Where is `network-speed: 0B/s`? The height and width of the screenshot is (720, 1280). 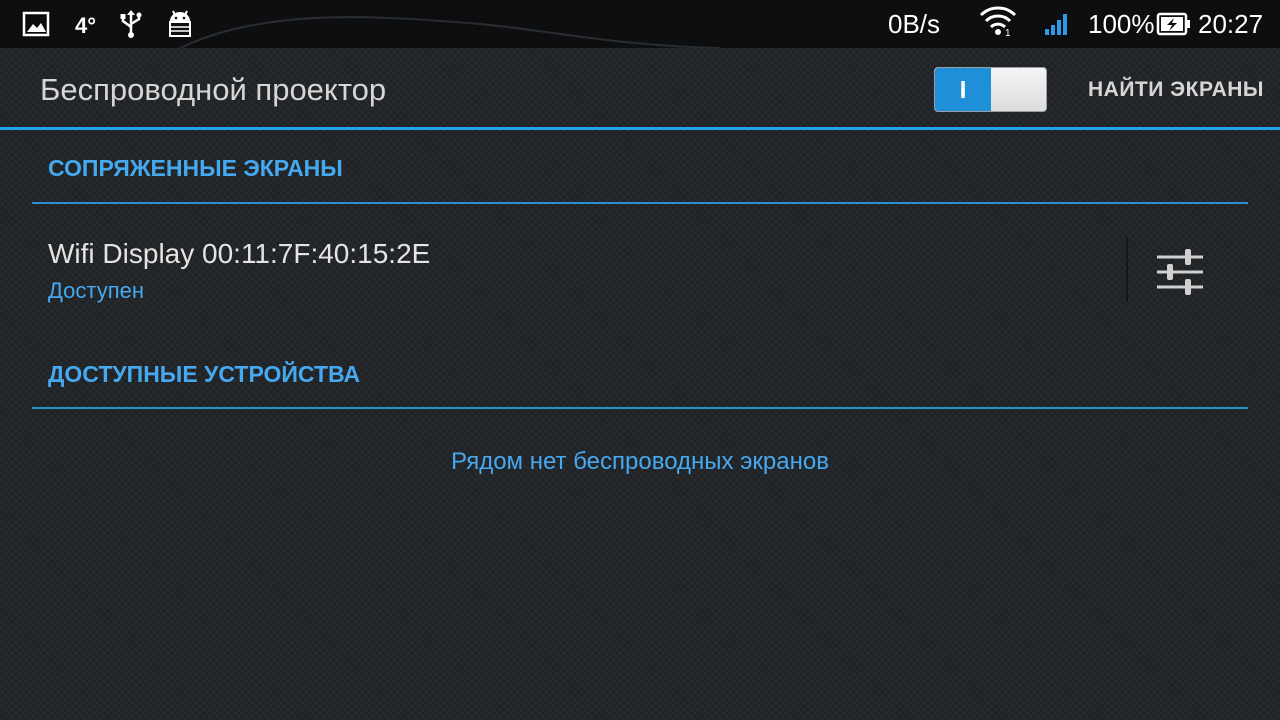
network-speed: 0B/s is located at coordinates (914, 24).